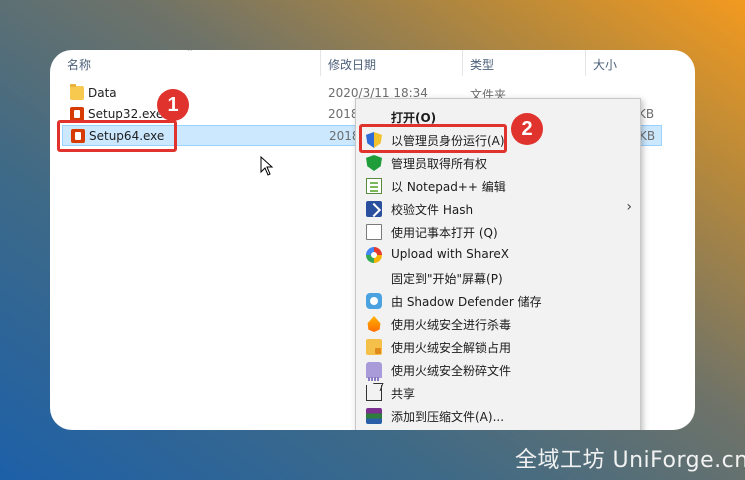 This screenshot has height=480, width=745. What do you see at coordinates (102, 93) in the screenshot?
I see `file-name: Data` at bounding box center [102, 93].